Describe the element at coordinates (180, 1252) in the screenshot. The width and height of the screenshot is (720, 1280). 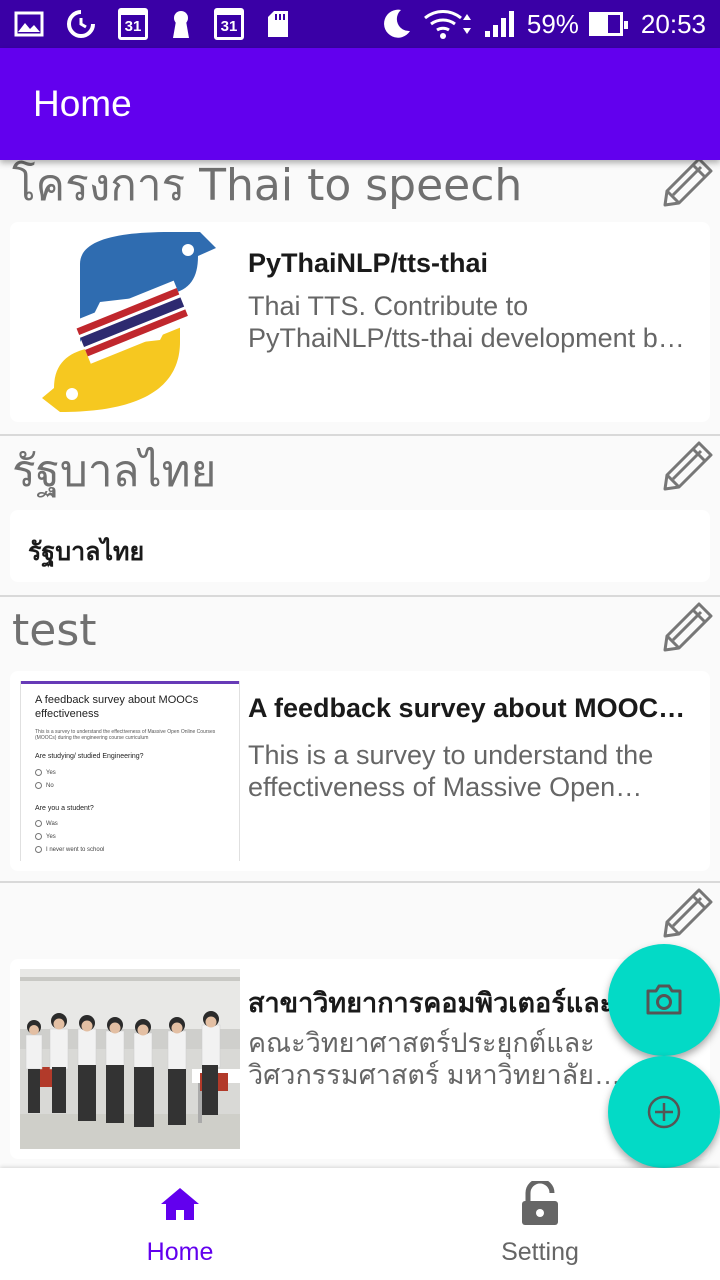
I see `nav-label: Home` at that location.